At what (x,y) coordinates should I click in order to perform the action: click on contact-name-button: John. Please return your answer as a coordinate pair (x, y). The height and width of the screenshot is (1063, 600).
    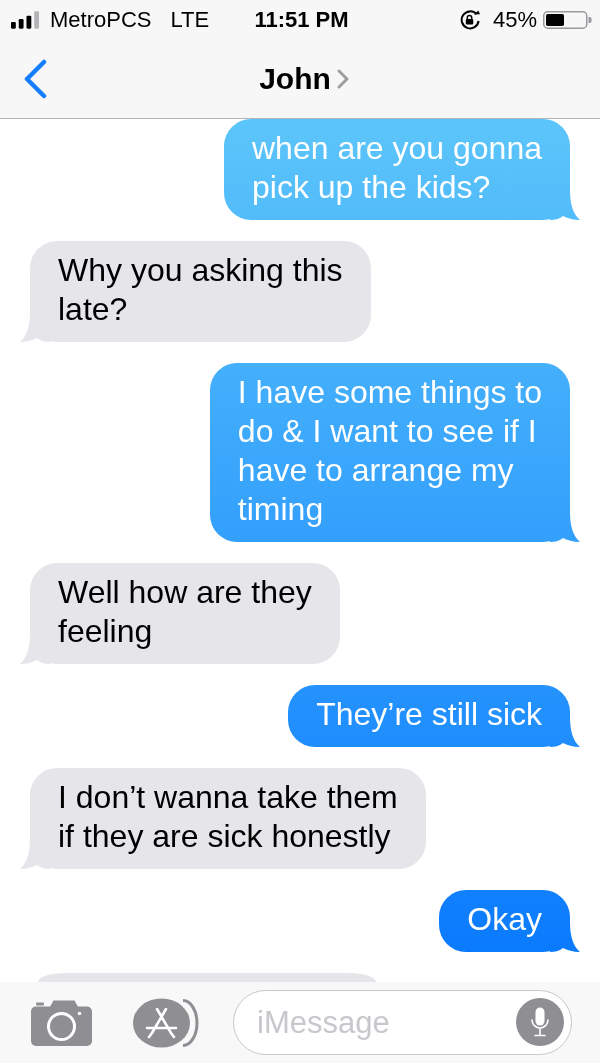
    Looking at the image, I should click on (304, 79).